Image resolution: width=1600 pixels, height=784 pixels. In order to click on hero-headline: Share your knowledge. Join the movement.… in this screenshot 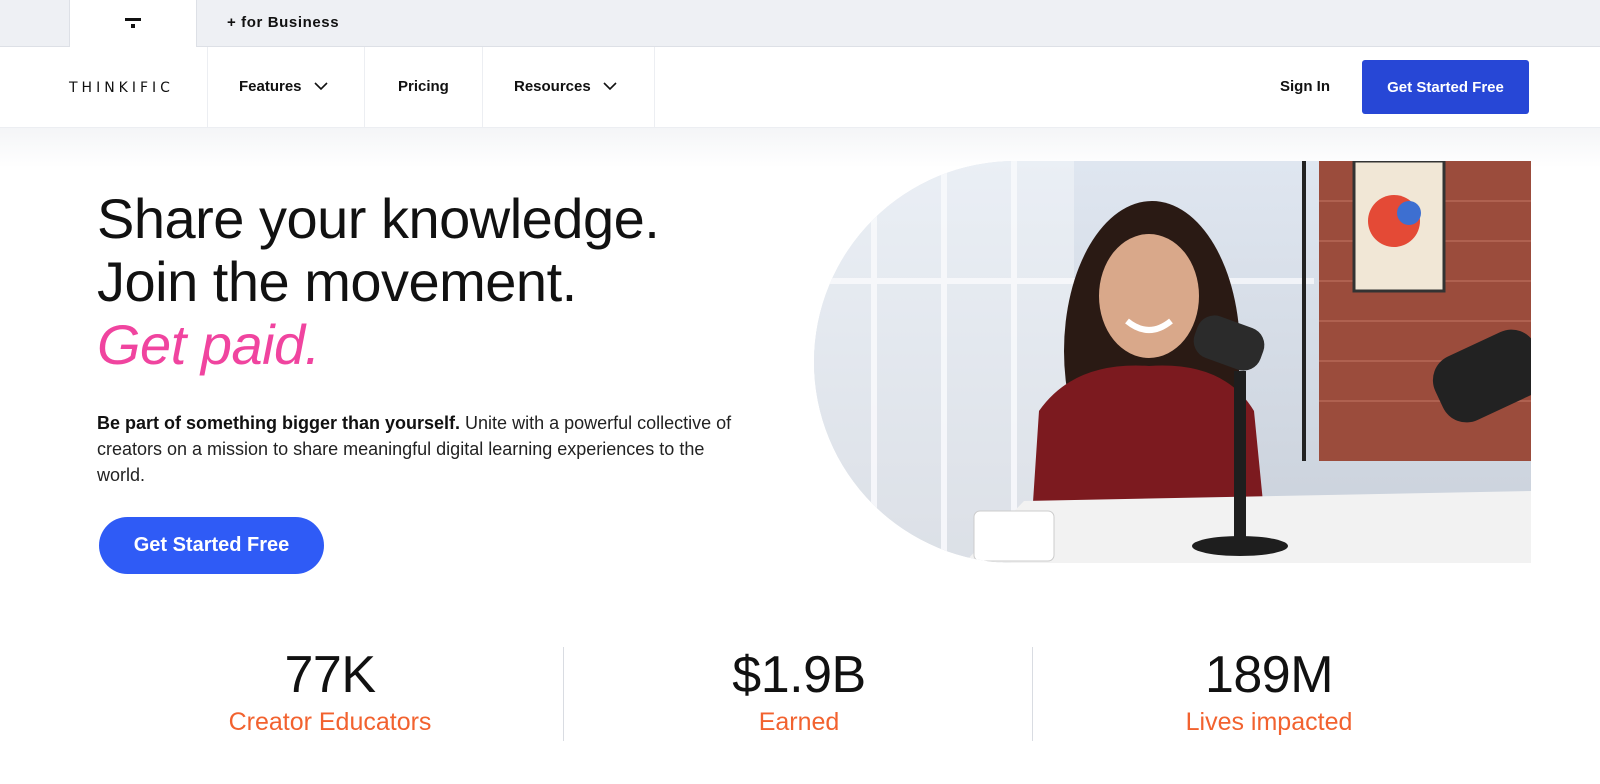, I will do `click(378, 281)`.